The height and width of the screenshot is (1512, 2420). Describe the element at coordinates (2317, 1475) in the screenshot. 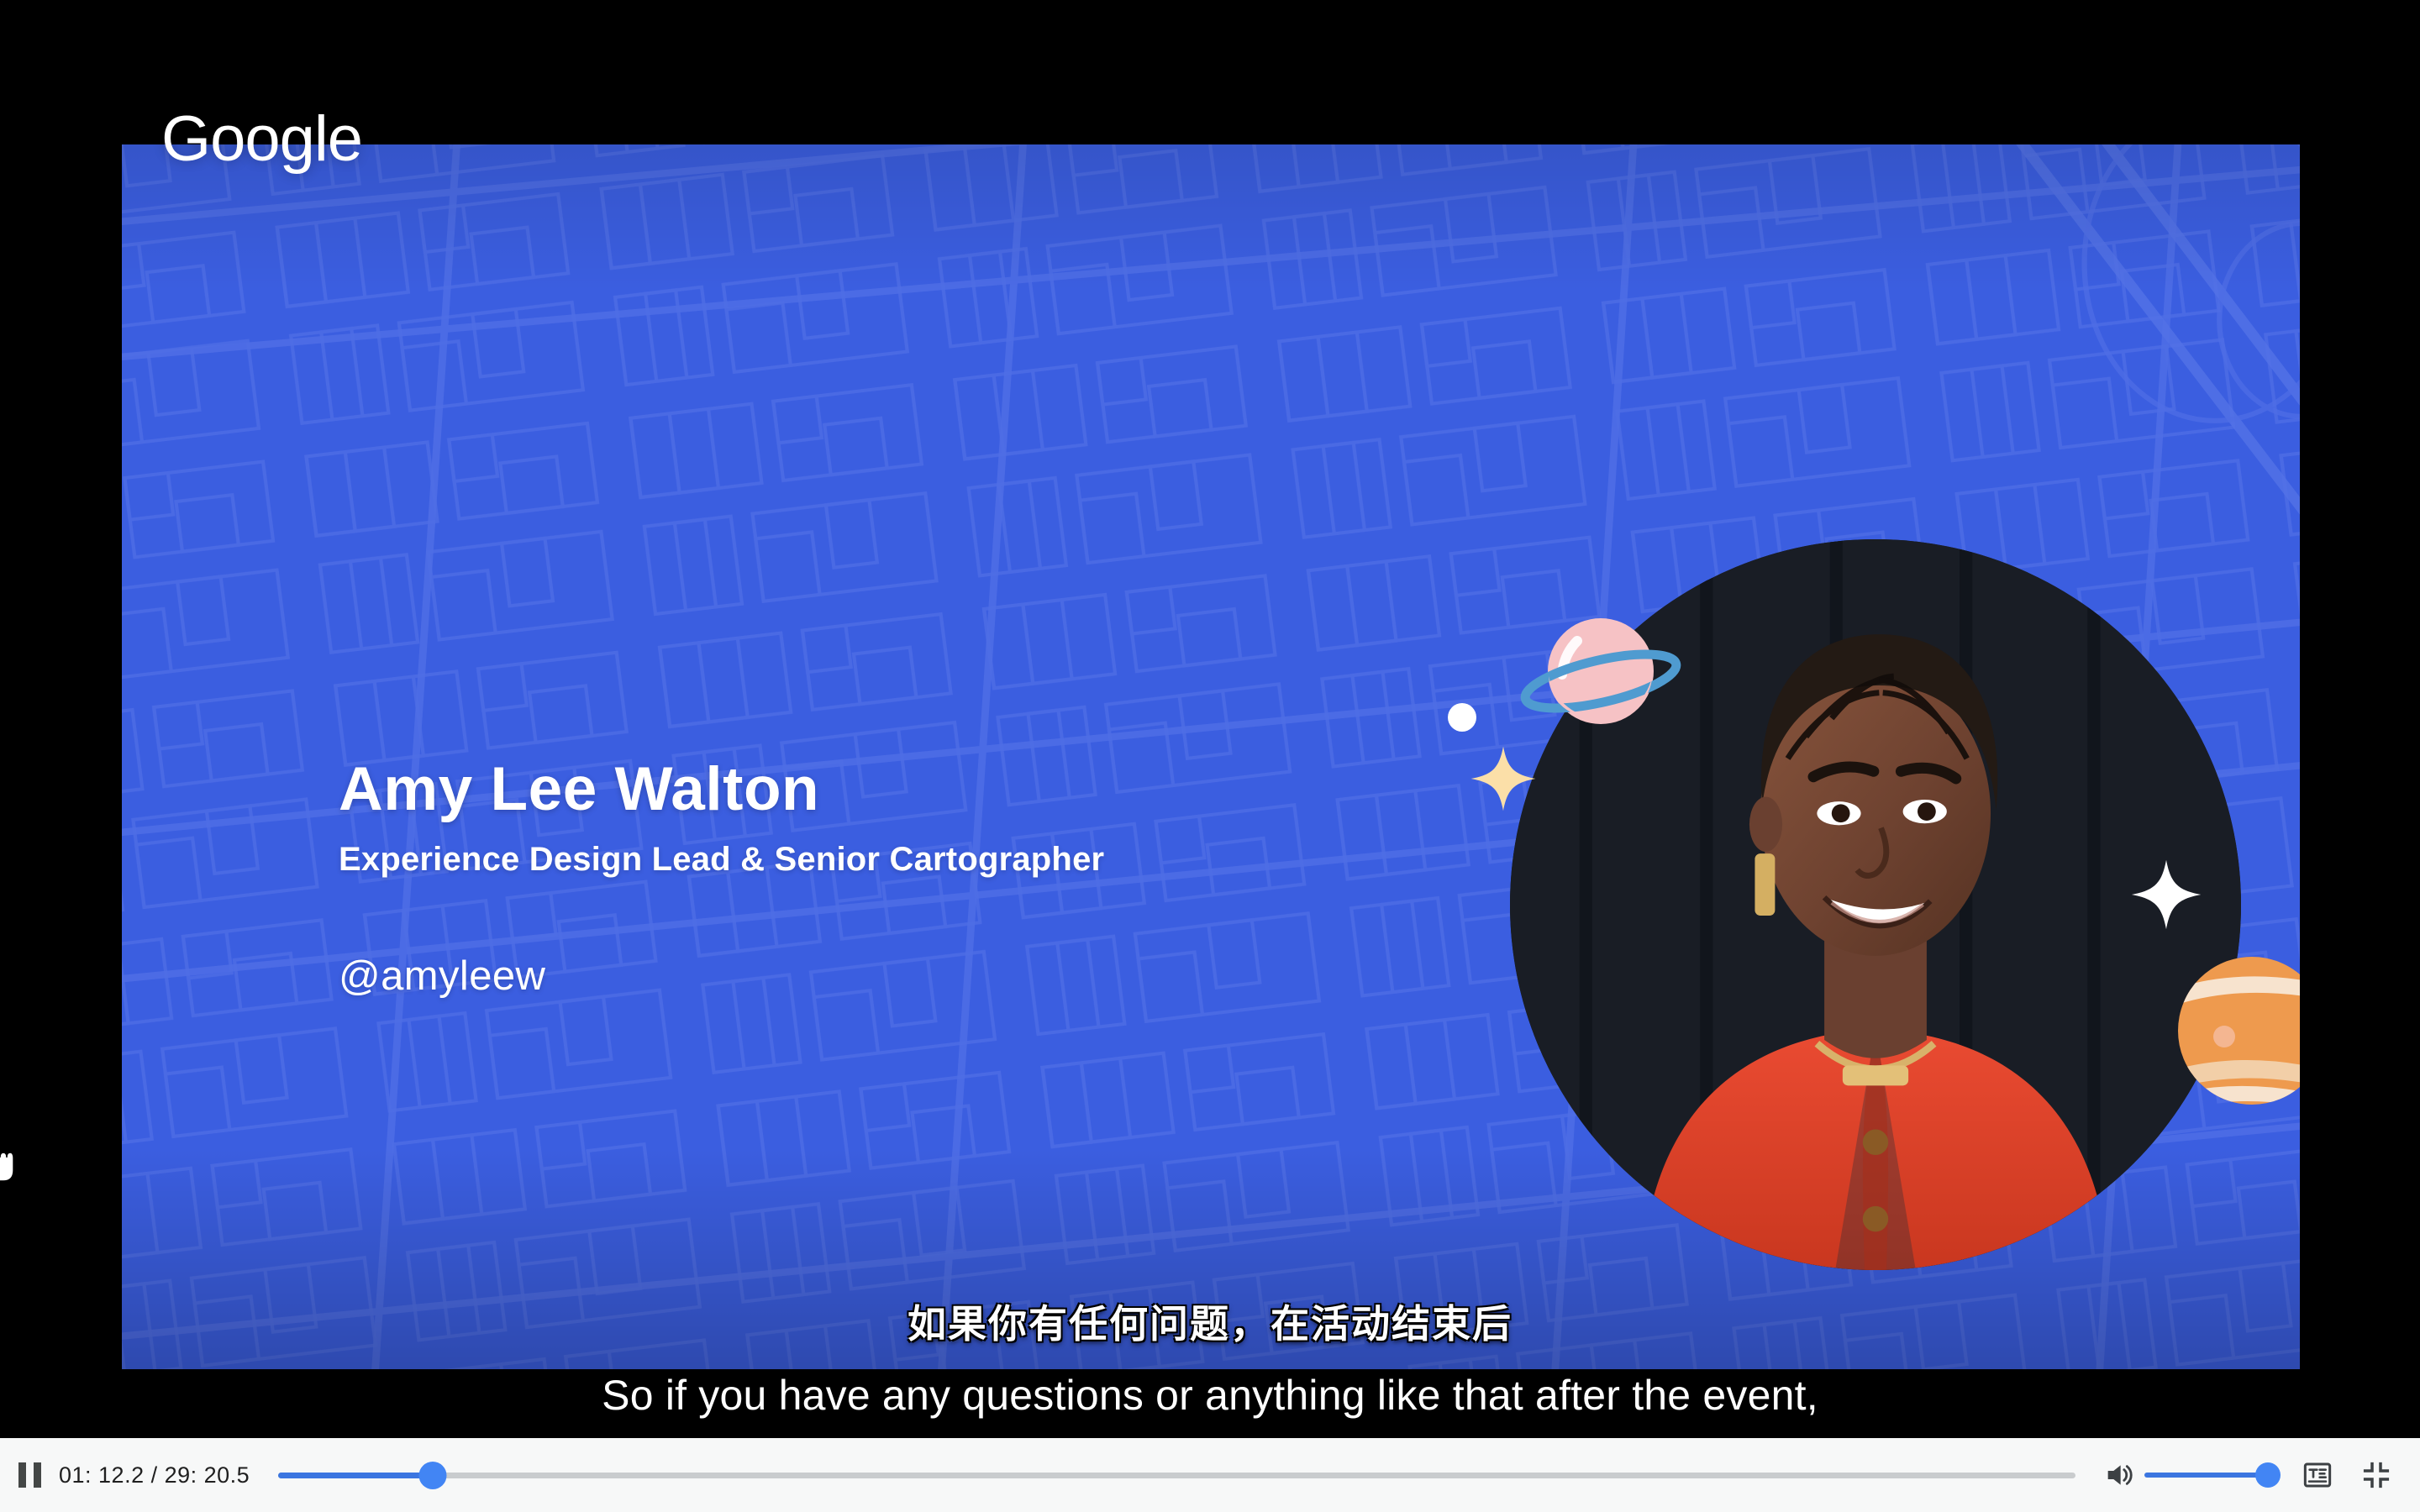

I see `closed-captions-icon` at that location.